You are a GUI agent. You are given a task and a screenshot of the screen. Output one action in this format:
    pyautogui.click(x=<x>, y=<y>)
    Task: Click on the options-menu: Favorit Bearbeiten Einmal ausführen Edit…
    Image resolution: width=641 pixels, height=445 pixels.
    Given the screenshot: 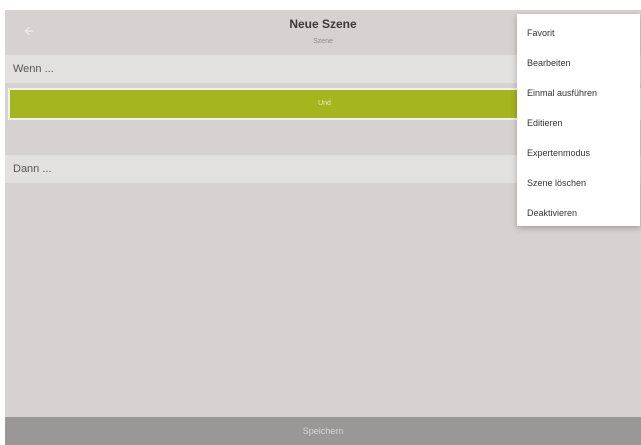 What is the action you would take?
    pyautogui.click(x=578, y=120)
    